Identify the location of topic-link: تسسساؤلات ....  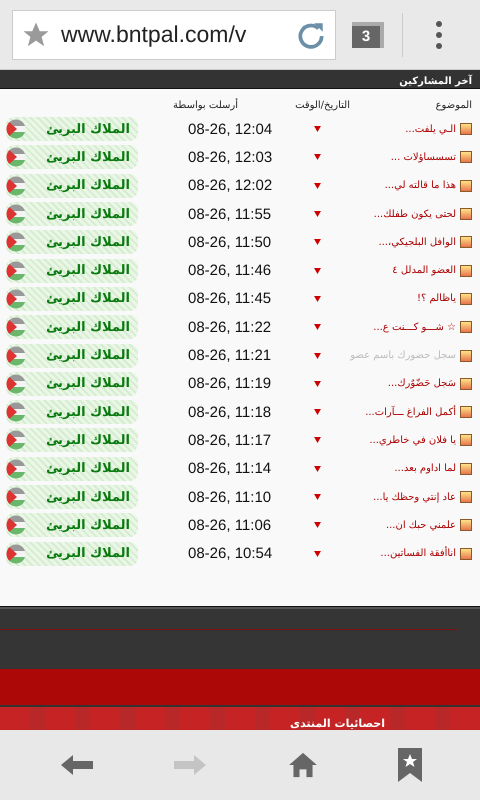
(423, 157).